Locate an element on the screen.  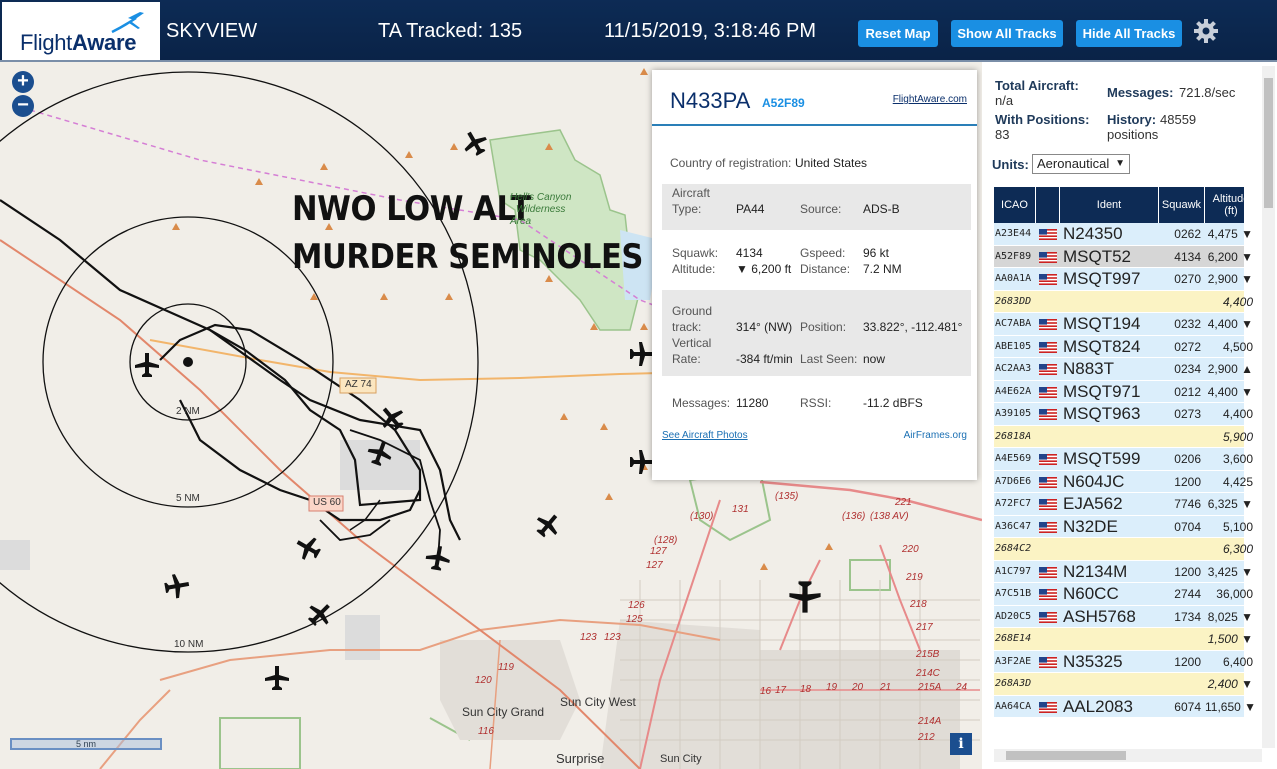
row-icao: 2684C2 is located at coordinates (1013, 548).